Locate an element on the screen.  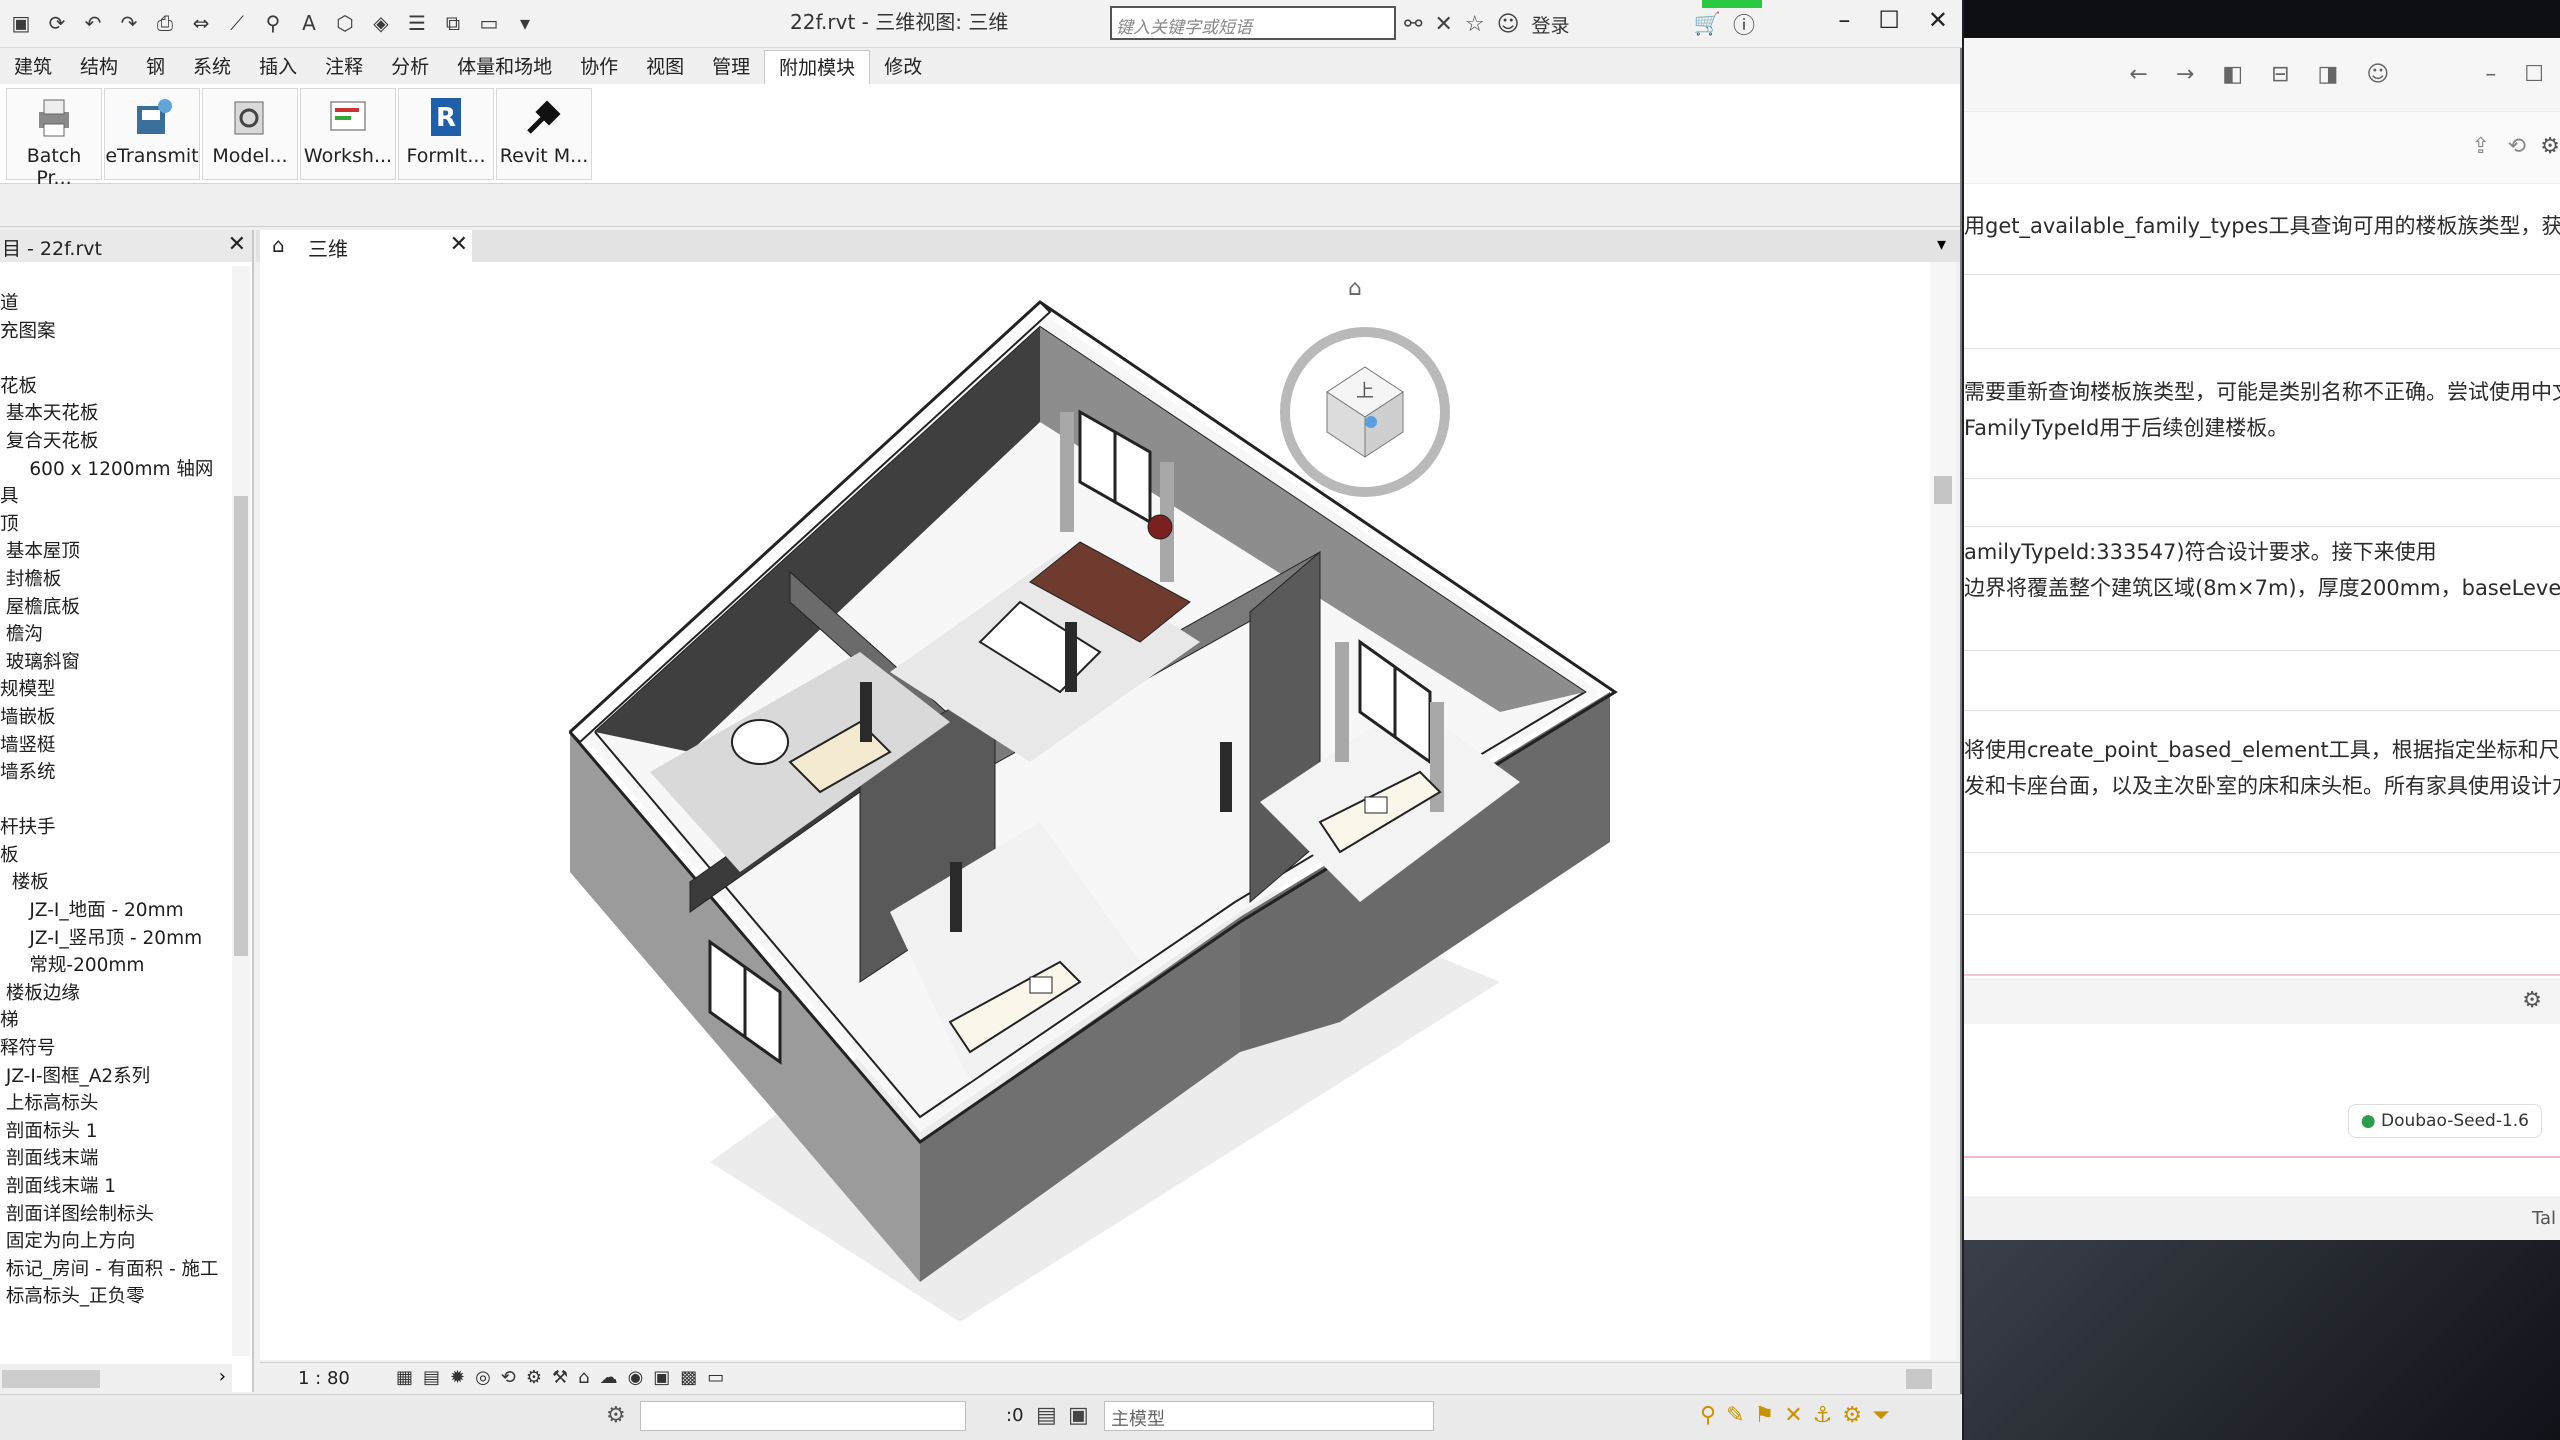
browser-tree-item: 上标高标头 is located at coordinates (116, 1104).